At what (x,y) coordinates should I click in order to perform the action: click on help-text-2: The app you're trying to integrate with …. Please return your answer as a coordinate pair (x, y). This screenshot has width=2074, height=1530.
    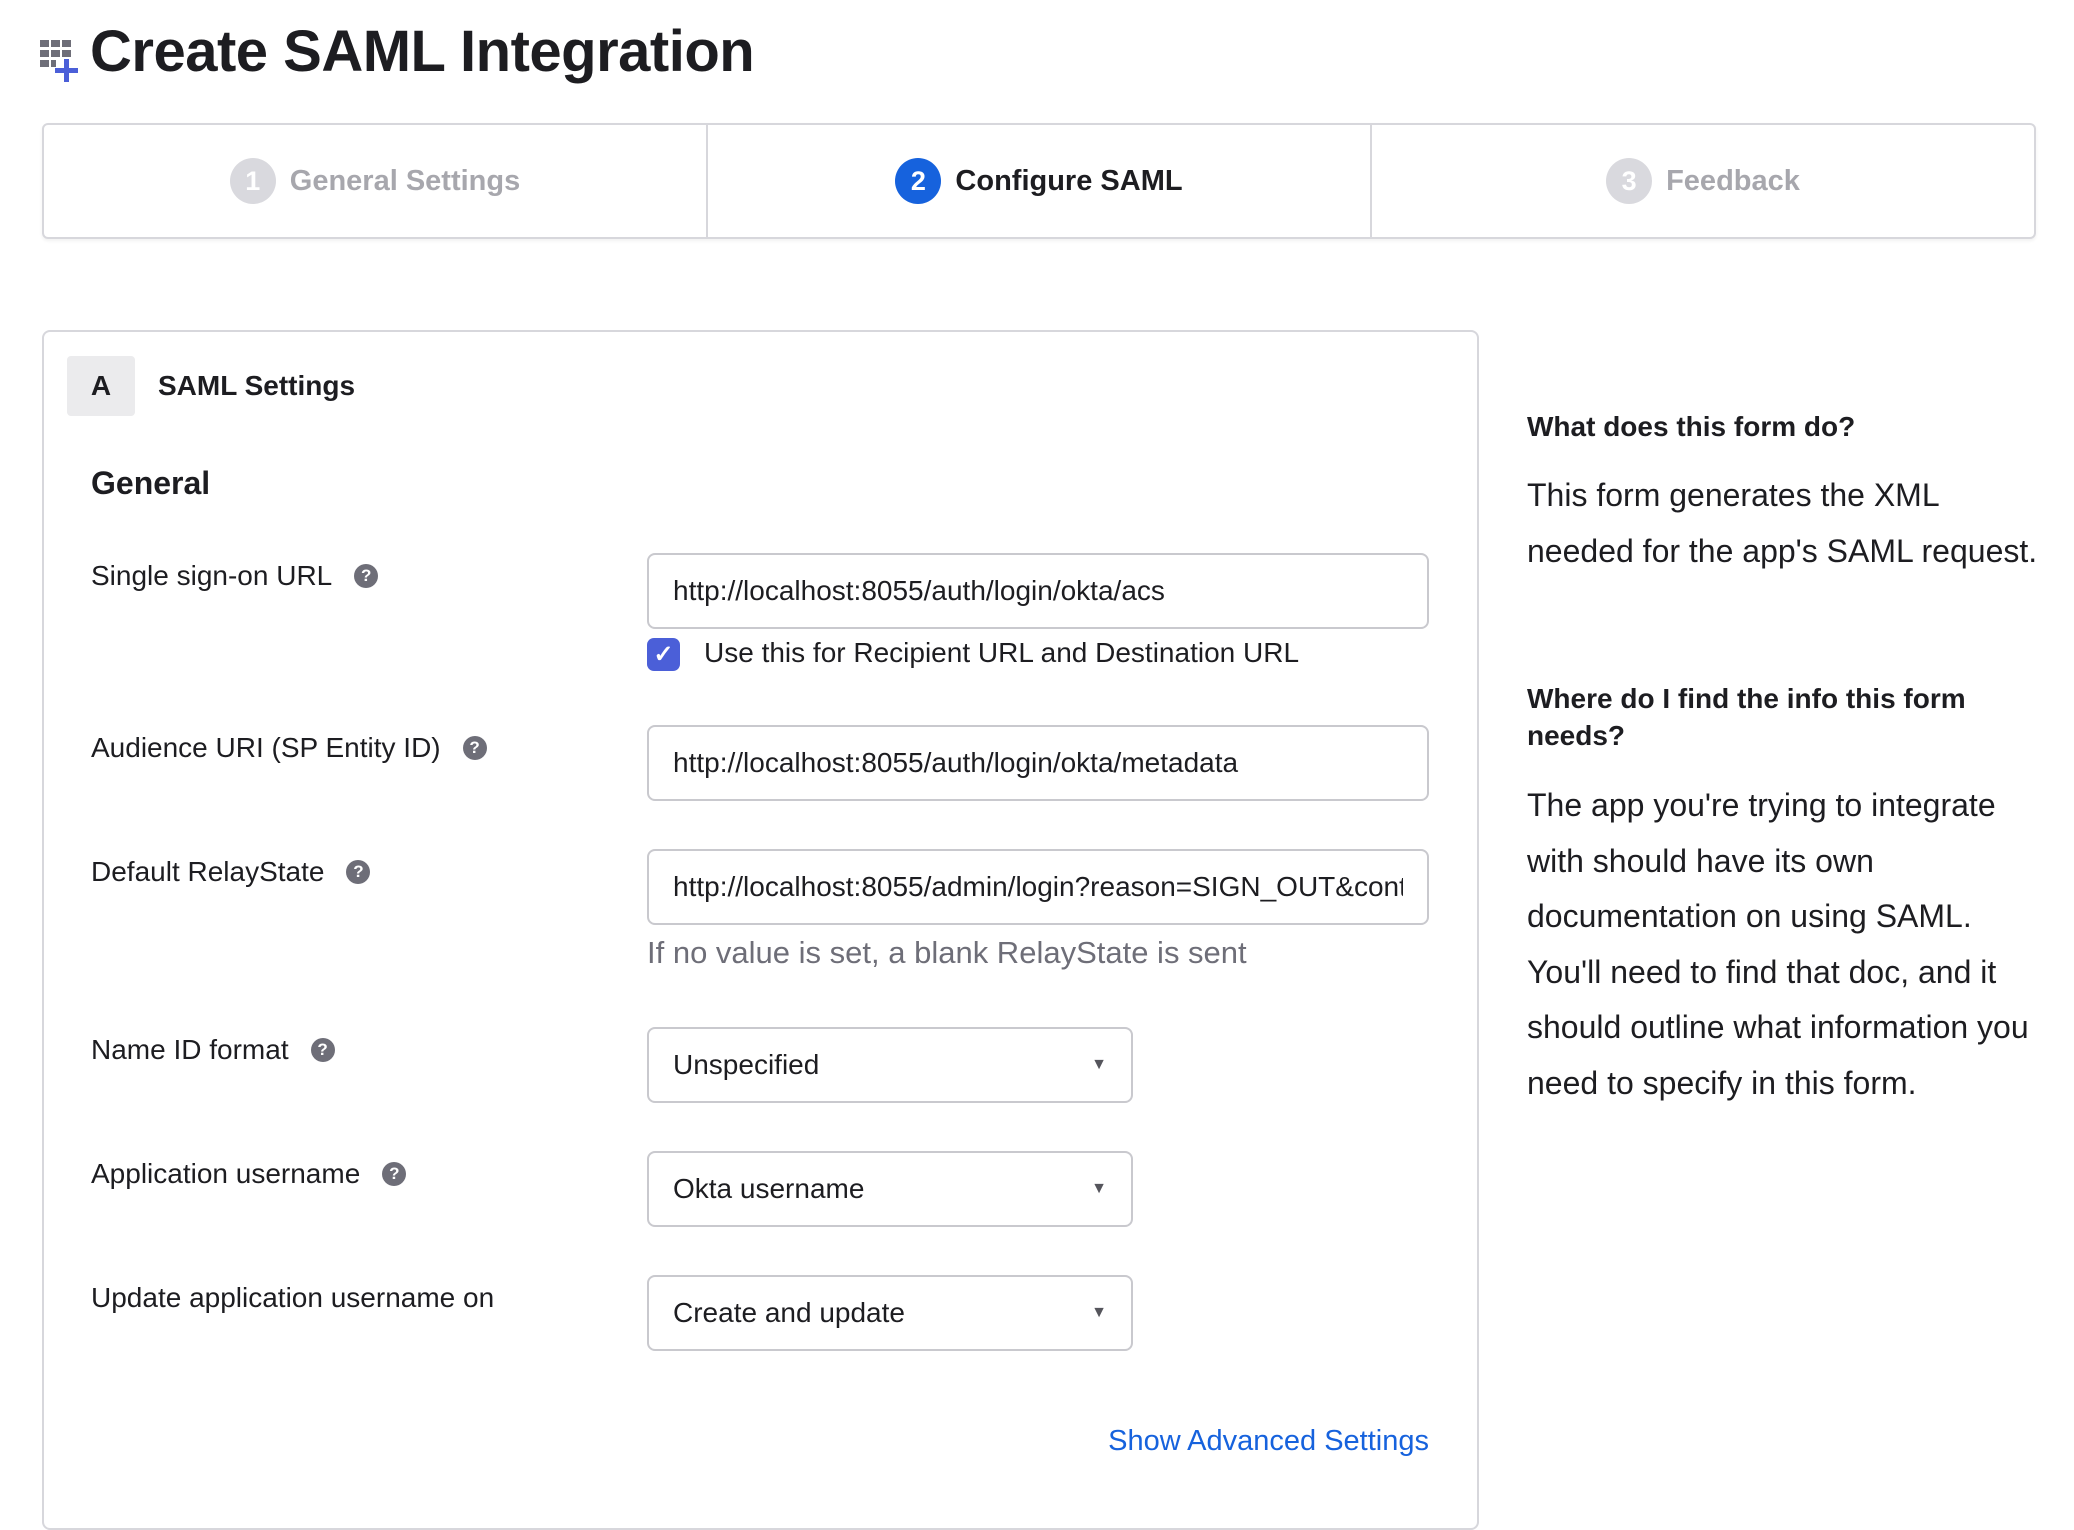
    Looking at the image, I should click on (1778, 944).